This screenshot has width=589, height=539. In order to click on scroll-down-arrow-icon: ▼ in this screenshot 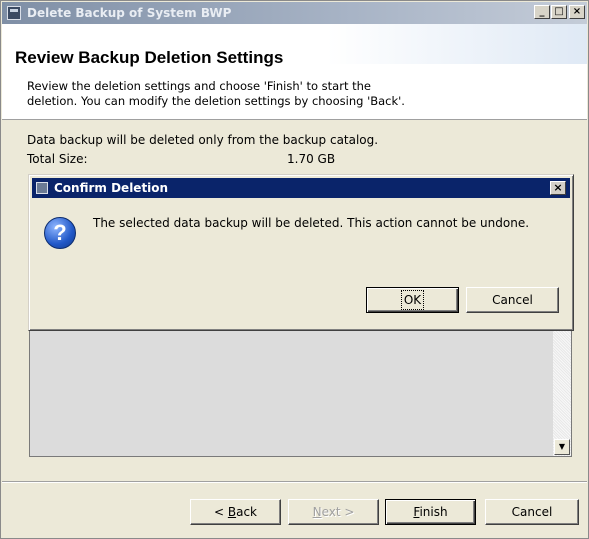, I will do `click(562, 447)`.